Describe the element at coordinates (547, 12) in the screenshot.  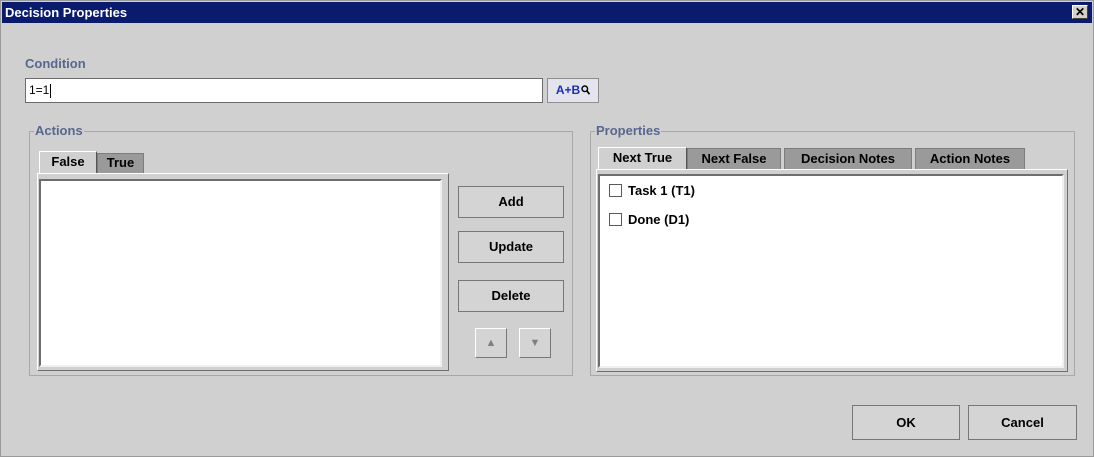
I see `title-bar: Decision Properties ✕` at that location.